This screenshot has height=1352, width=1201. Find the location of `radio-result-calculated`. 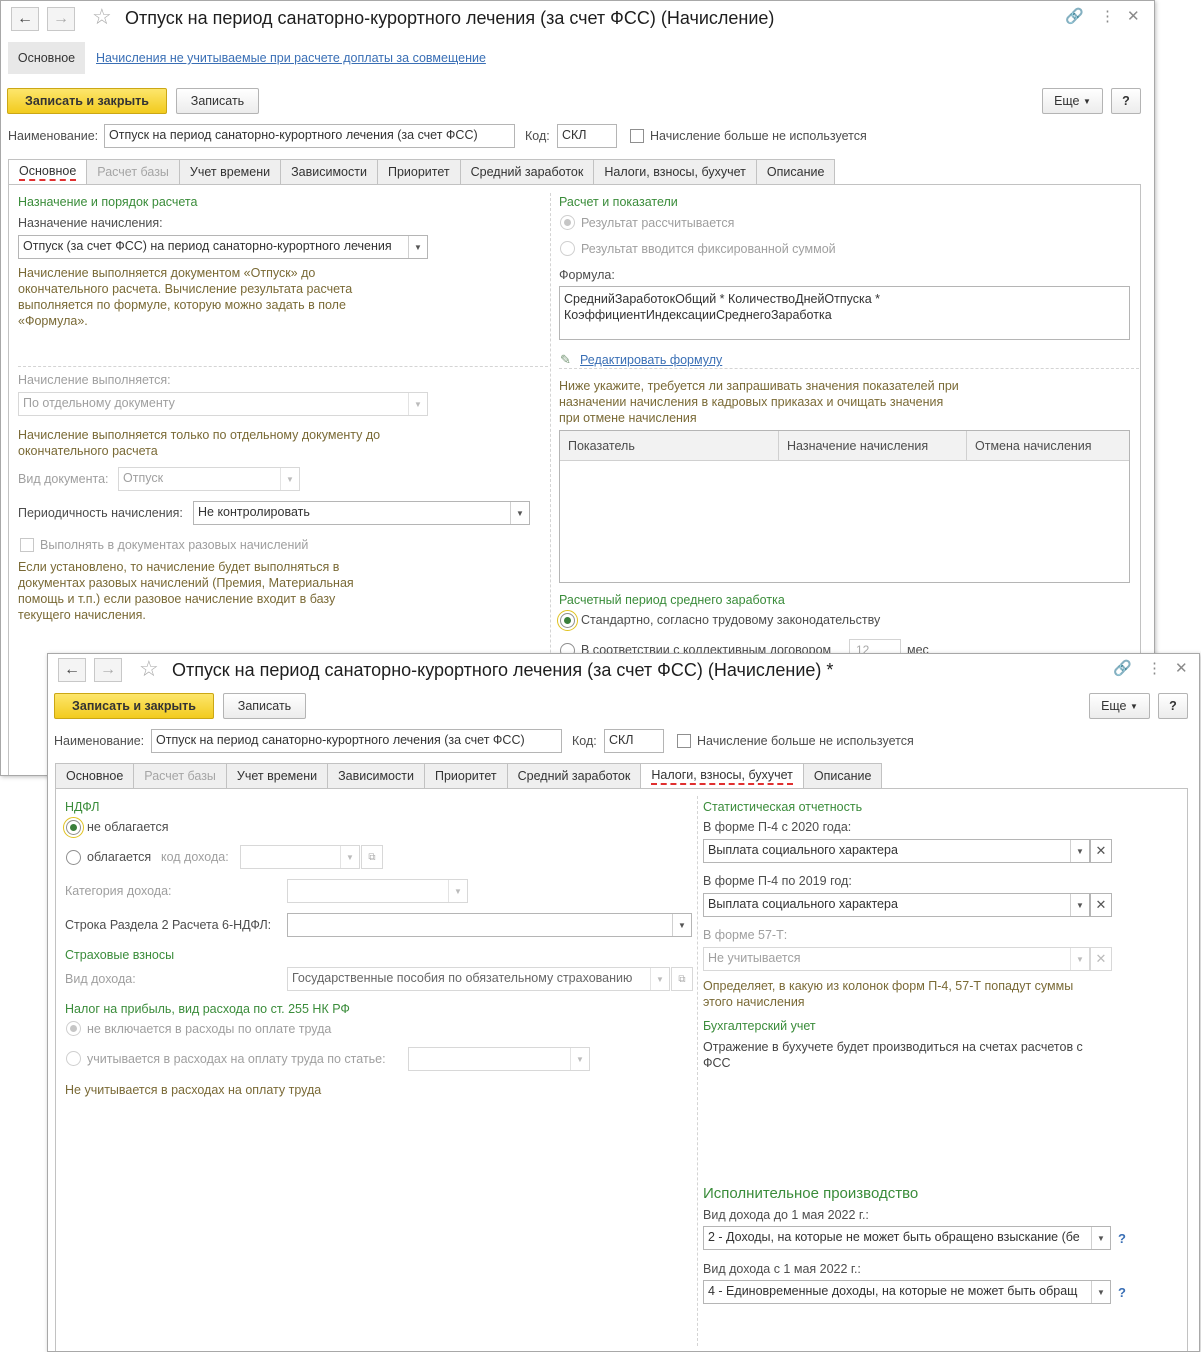

radio-result-calculated is located at coordinates (567, 222).